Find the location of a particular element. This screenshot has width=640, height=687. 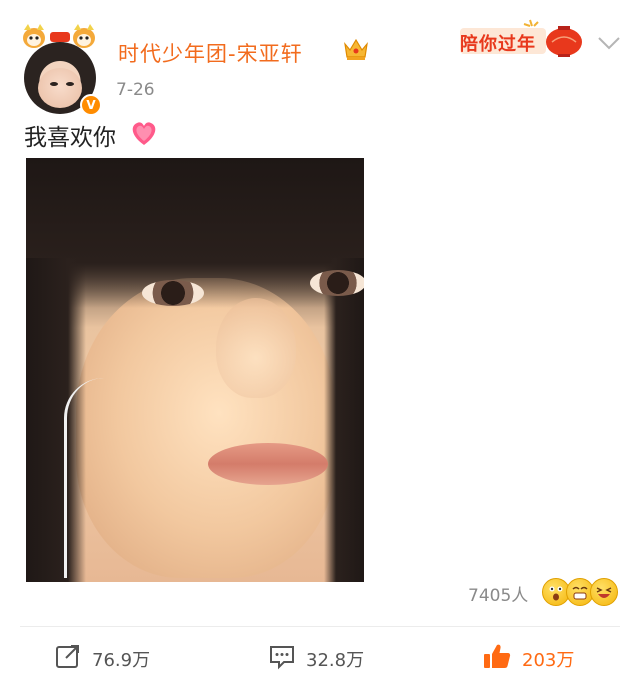

verified-badge-icon: V is located at coordinates (91, 105).